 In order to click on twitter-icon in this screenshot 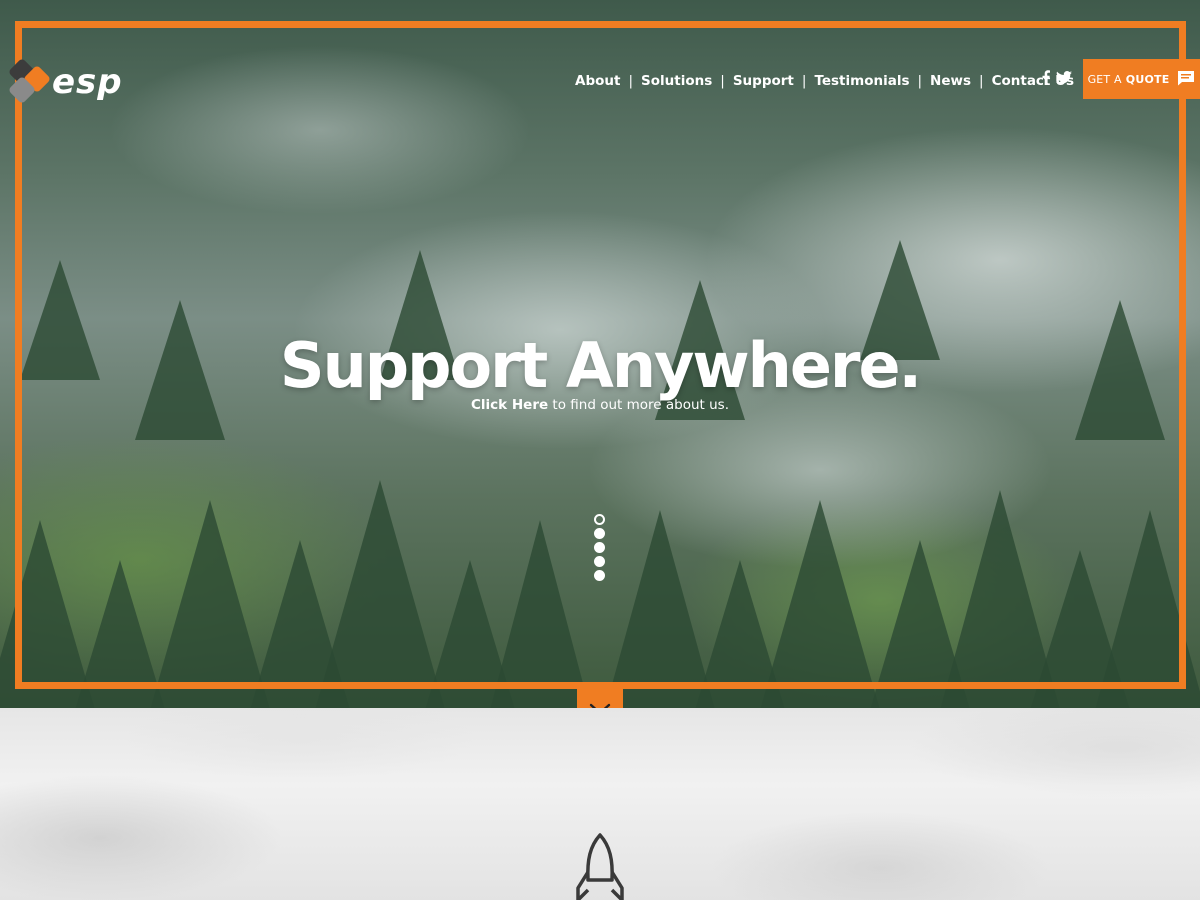, I will do `click(1064, 80)`.